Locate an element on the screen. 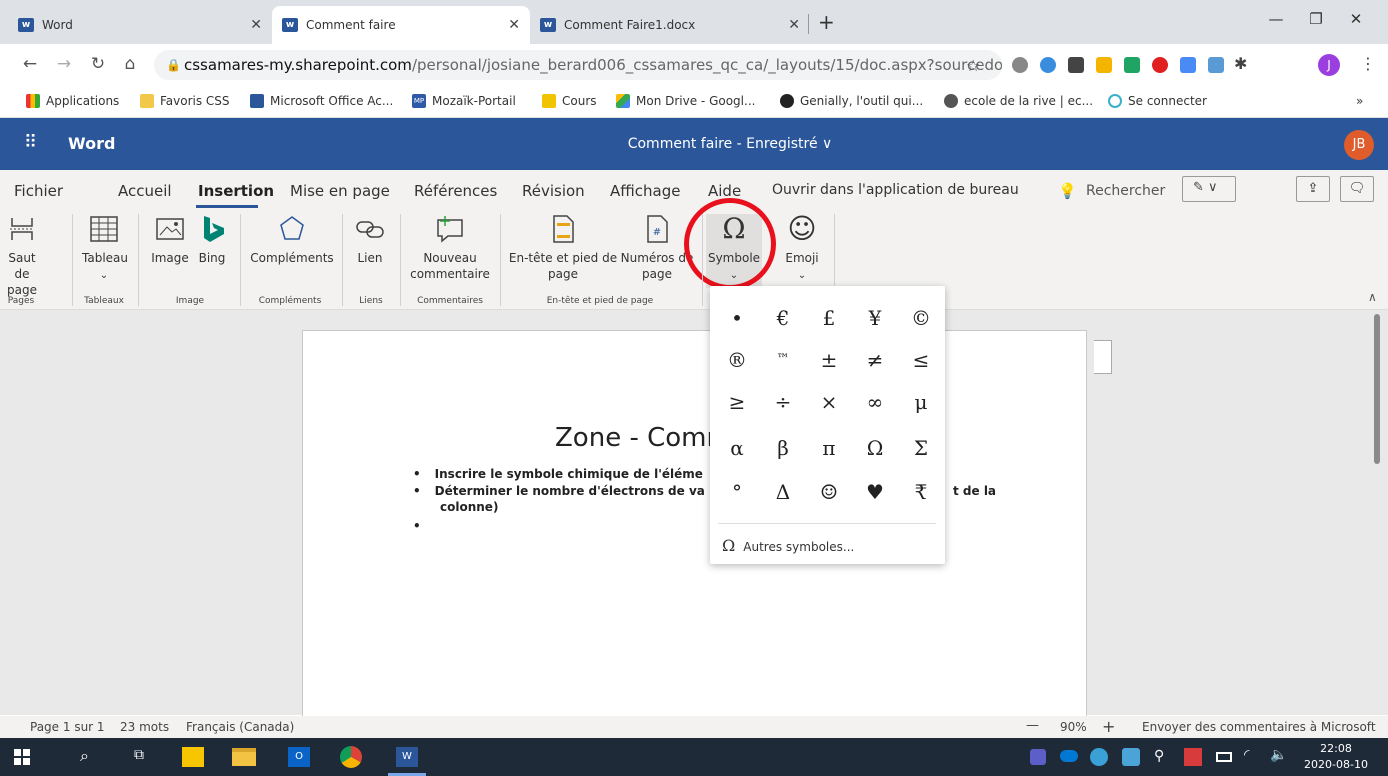 The width and height of the screenshot is (1388, 776). document-heading: Zone - Comm is located at coordinates (643, 438).